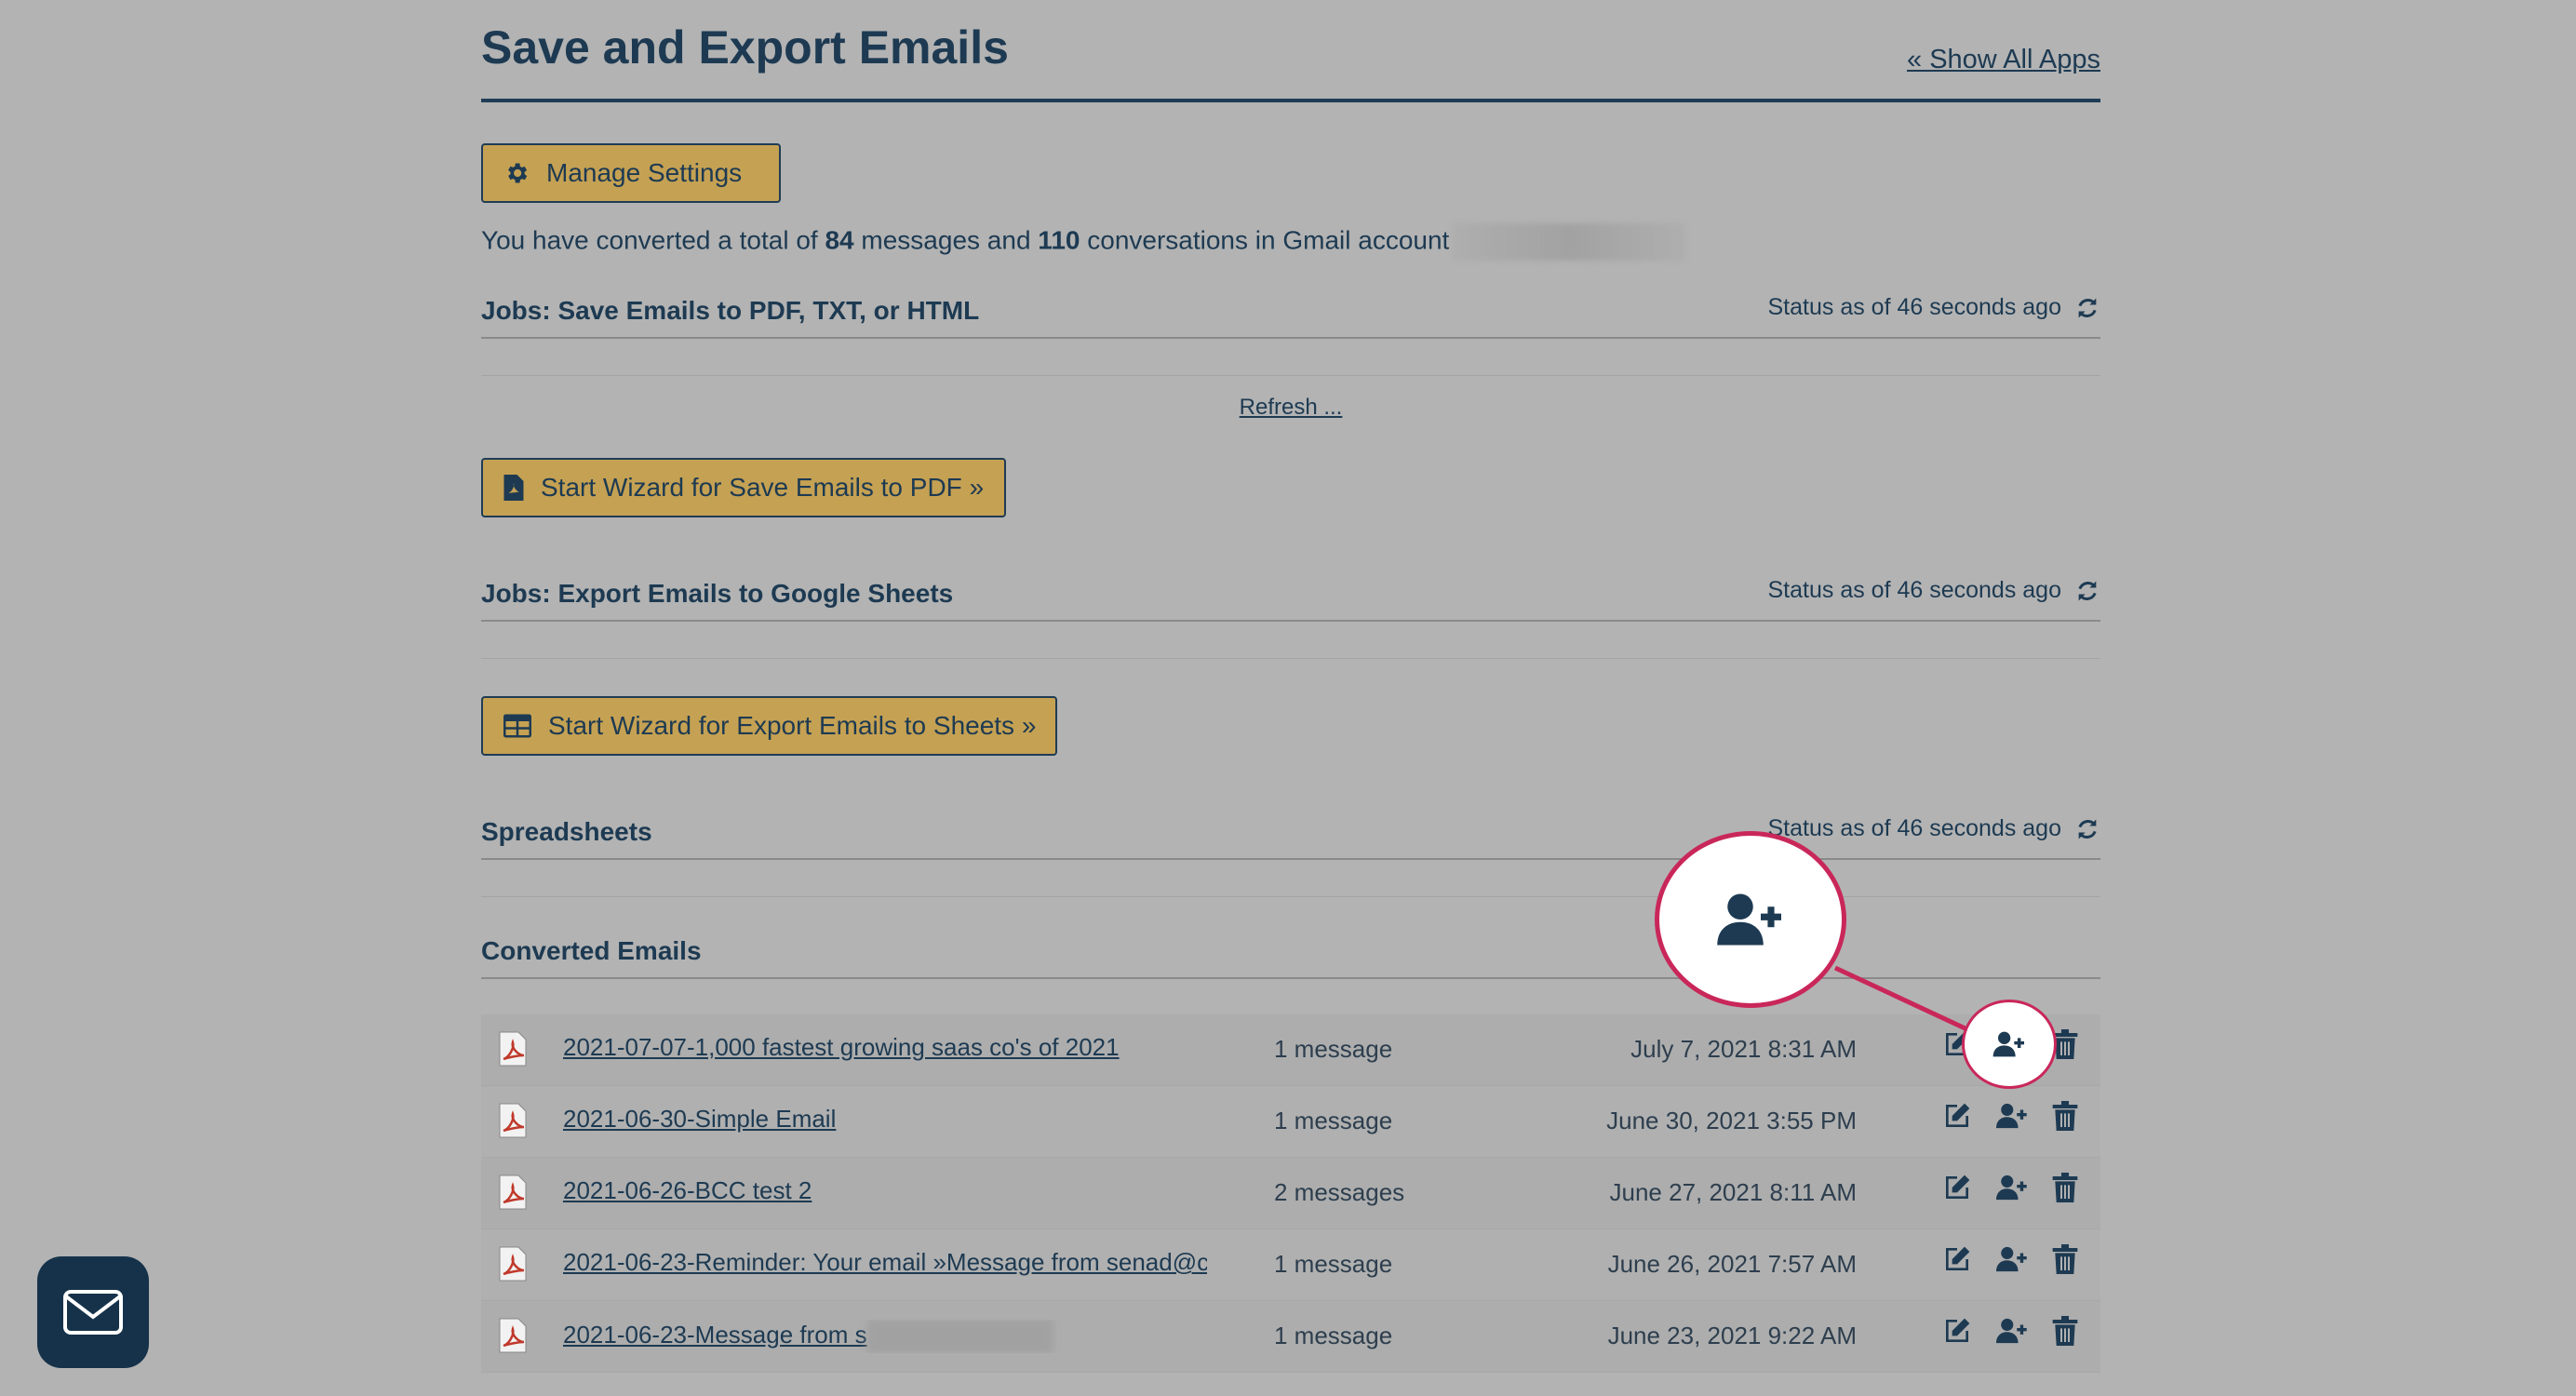 This screenshot has height=1396, width=2576. I want to click on zoom-callout, so click(1750, 919).